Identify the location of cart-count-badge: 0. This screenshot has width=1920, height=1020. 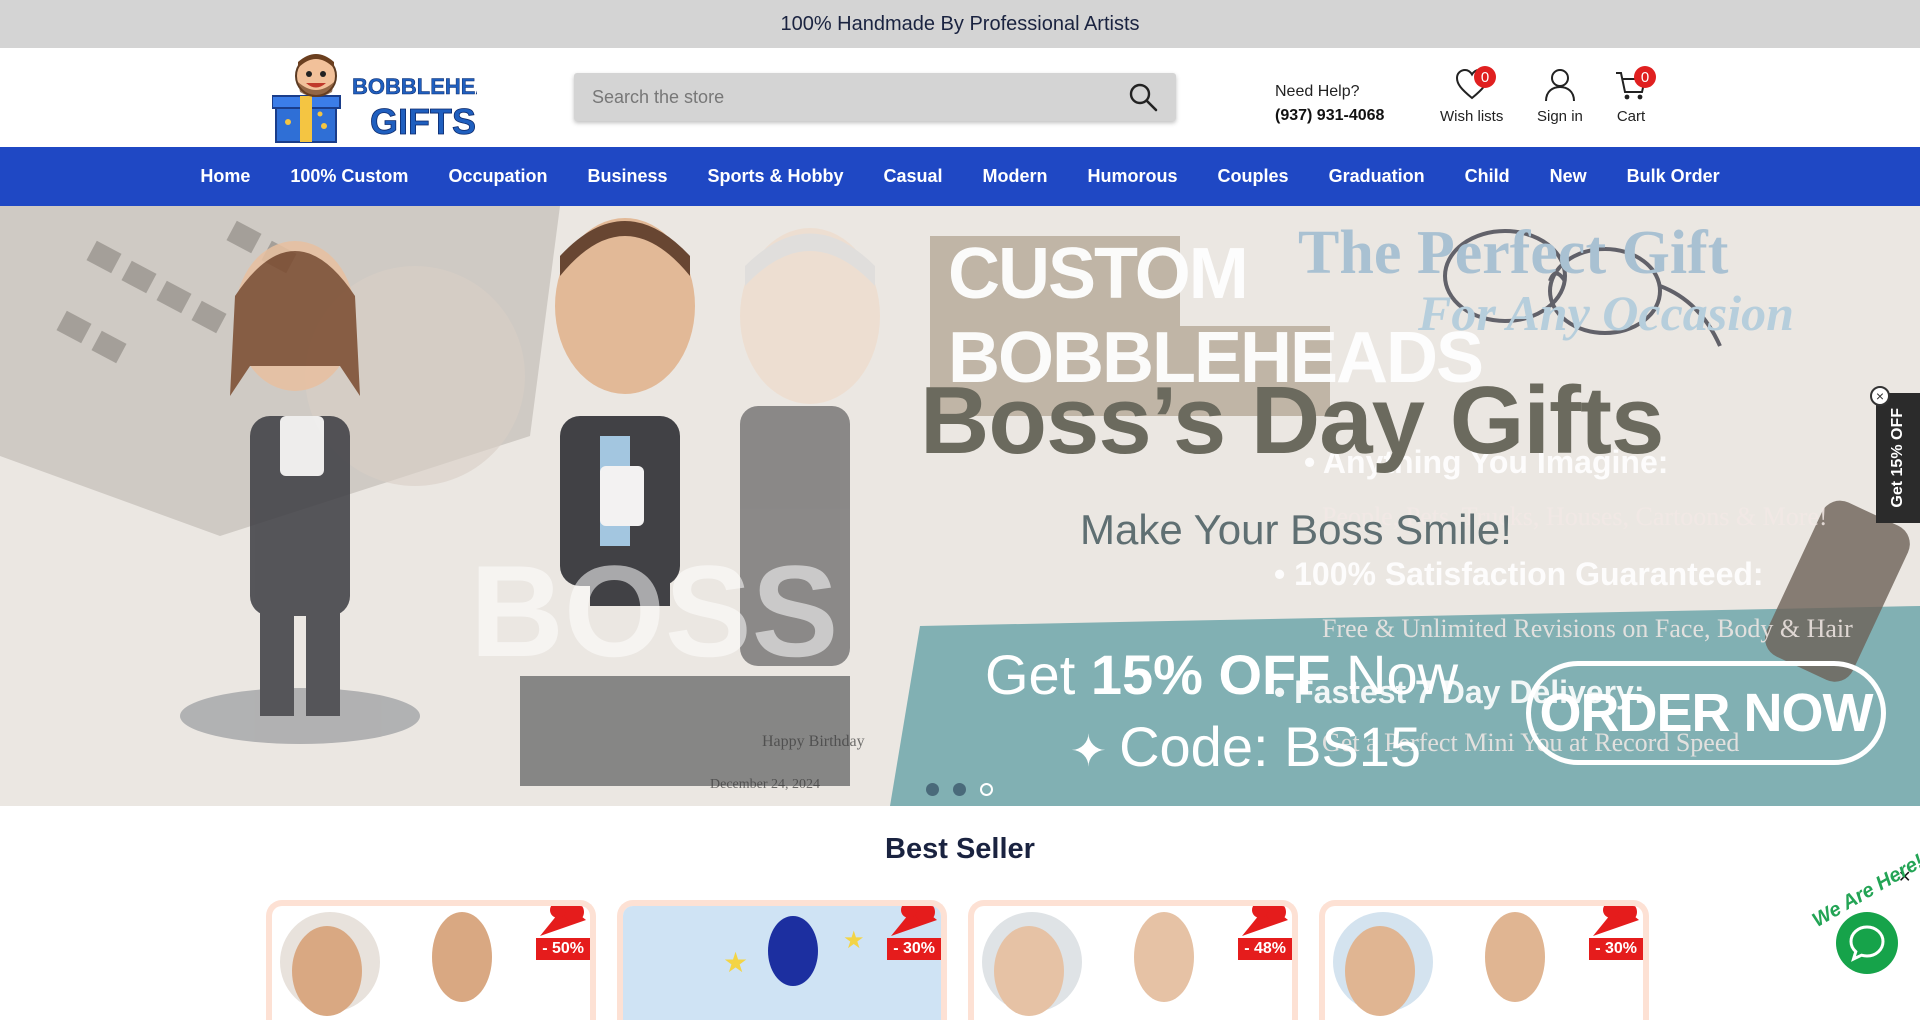
(1645, 77).